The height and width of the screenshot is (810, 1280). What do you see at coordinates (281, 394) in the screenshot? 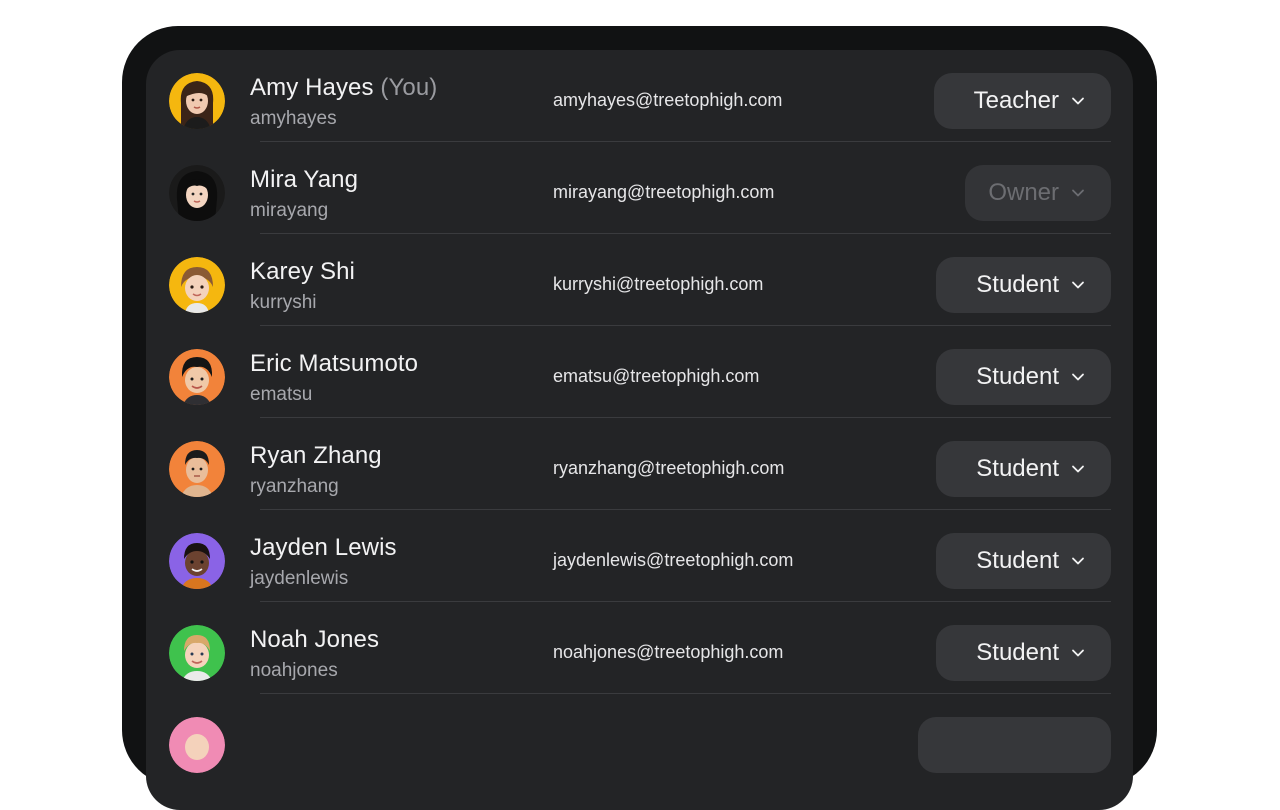
I see `member-username: ematsu` at bounding box center [281, 394].